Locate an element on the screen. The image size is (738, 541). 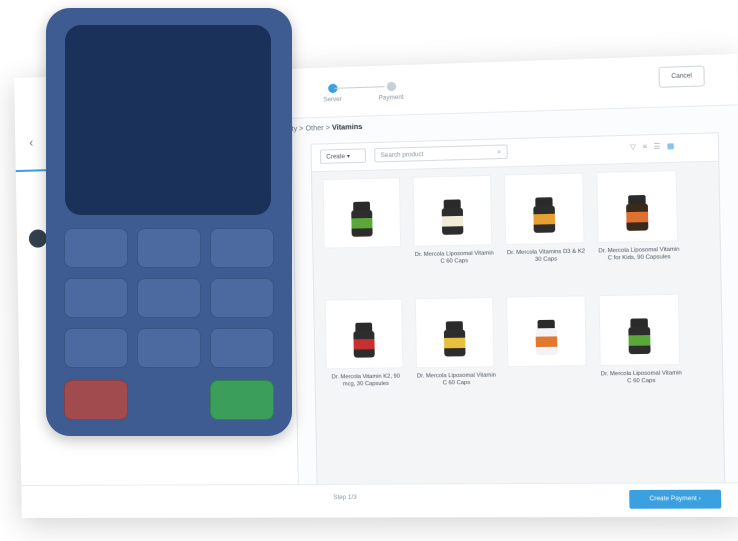
create-dropdown: Create ▾ is located at coordinates (343, 156).